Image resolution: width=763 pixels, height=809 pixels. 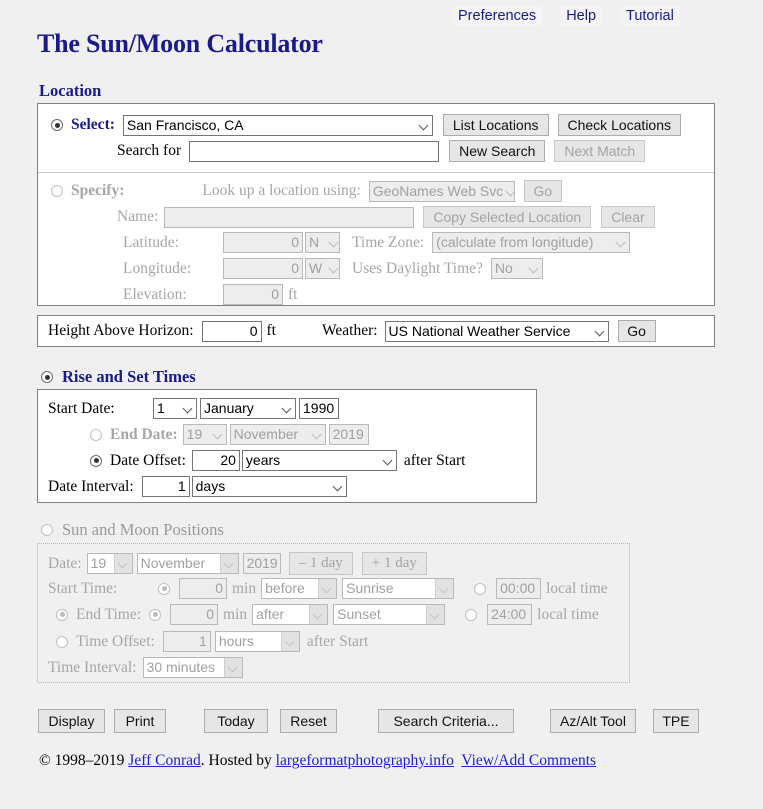 I want to click on plus-one-day-button: + 1 day, so click(x=394, y=563).